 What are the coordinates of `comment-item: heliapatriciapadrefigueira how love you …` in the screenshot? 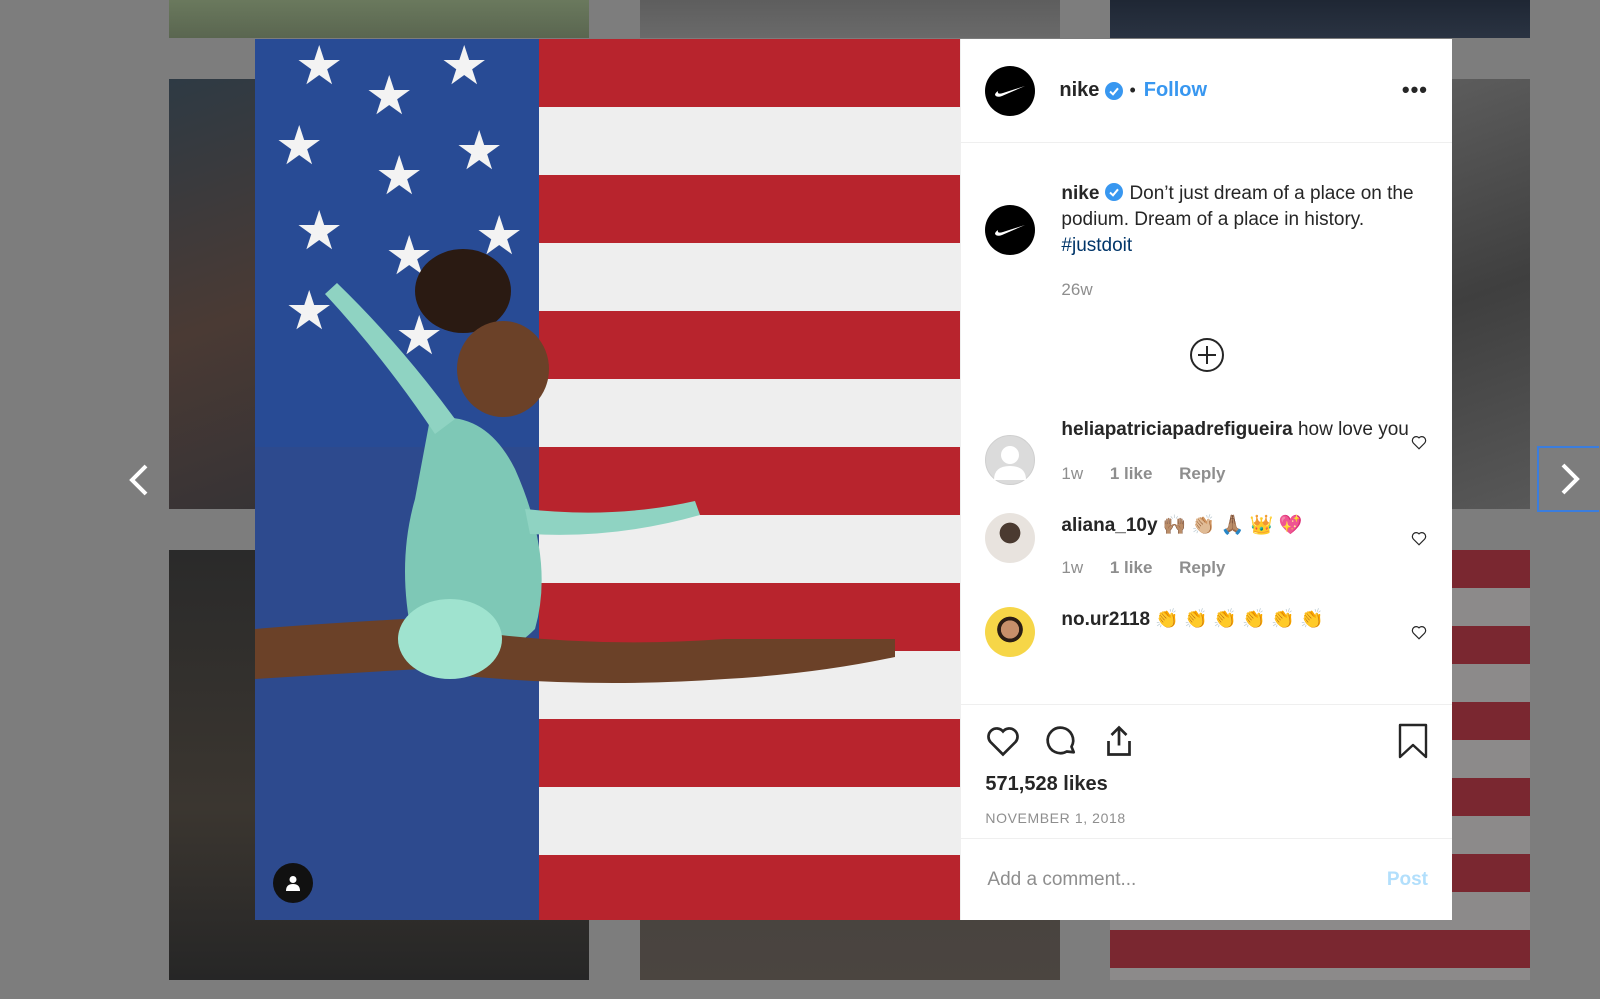 It's located at (1206, 452).